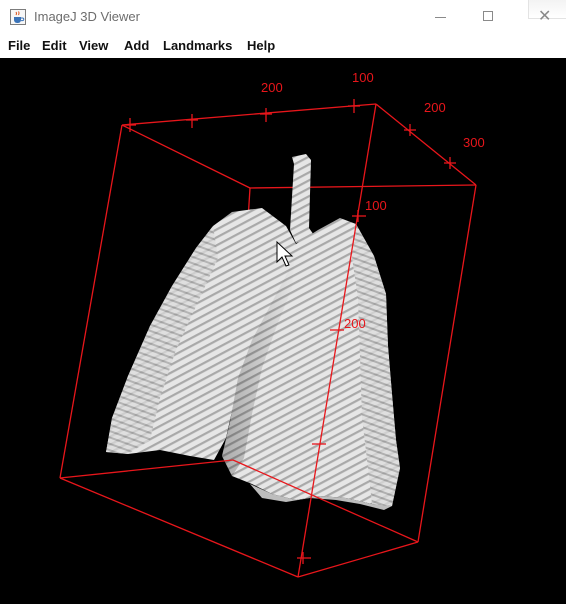 This screenshot has width=566, height=604. What do you see at coordinates (18, 17) in the screenshot?
I see `java-coffee-cup-icon` at bounding box center [18, 17].